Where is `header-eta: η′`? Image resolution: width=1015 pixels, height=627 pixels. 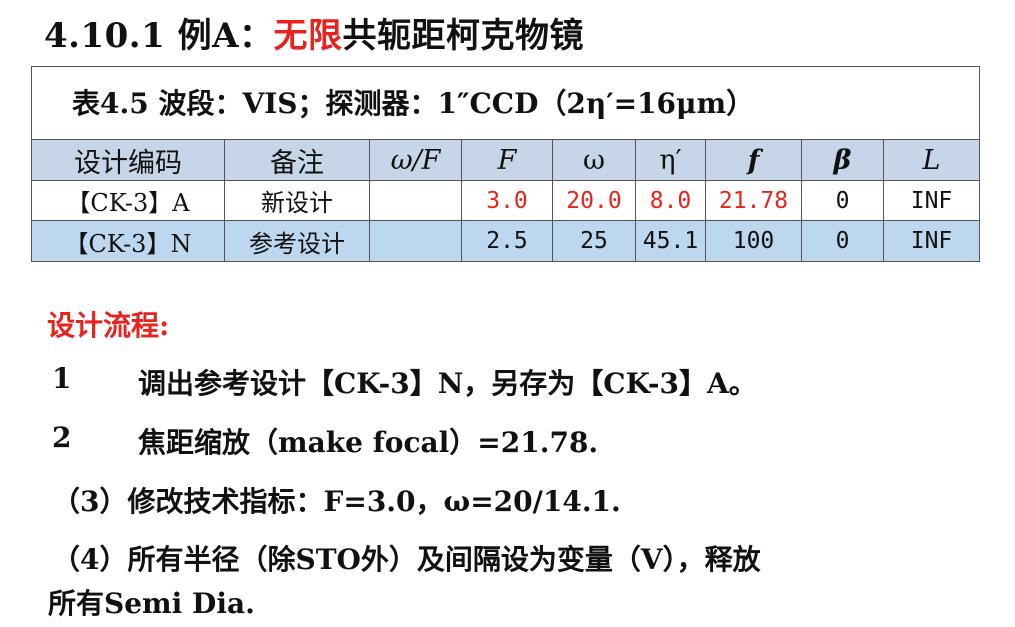
header-eta: η′ is located at coordinates (671, 160).